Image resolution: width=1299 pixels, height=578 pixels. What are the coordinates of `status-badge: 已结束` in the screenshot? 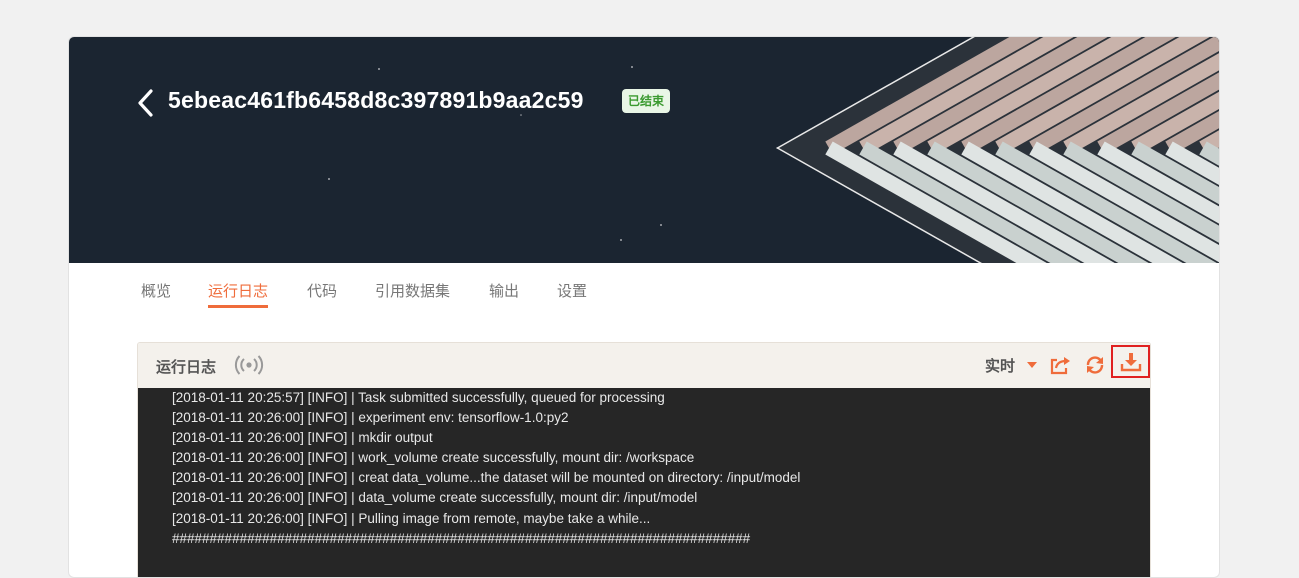 It's located at (646, 101).